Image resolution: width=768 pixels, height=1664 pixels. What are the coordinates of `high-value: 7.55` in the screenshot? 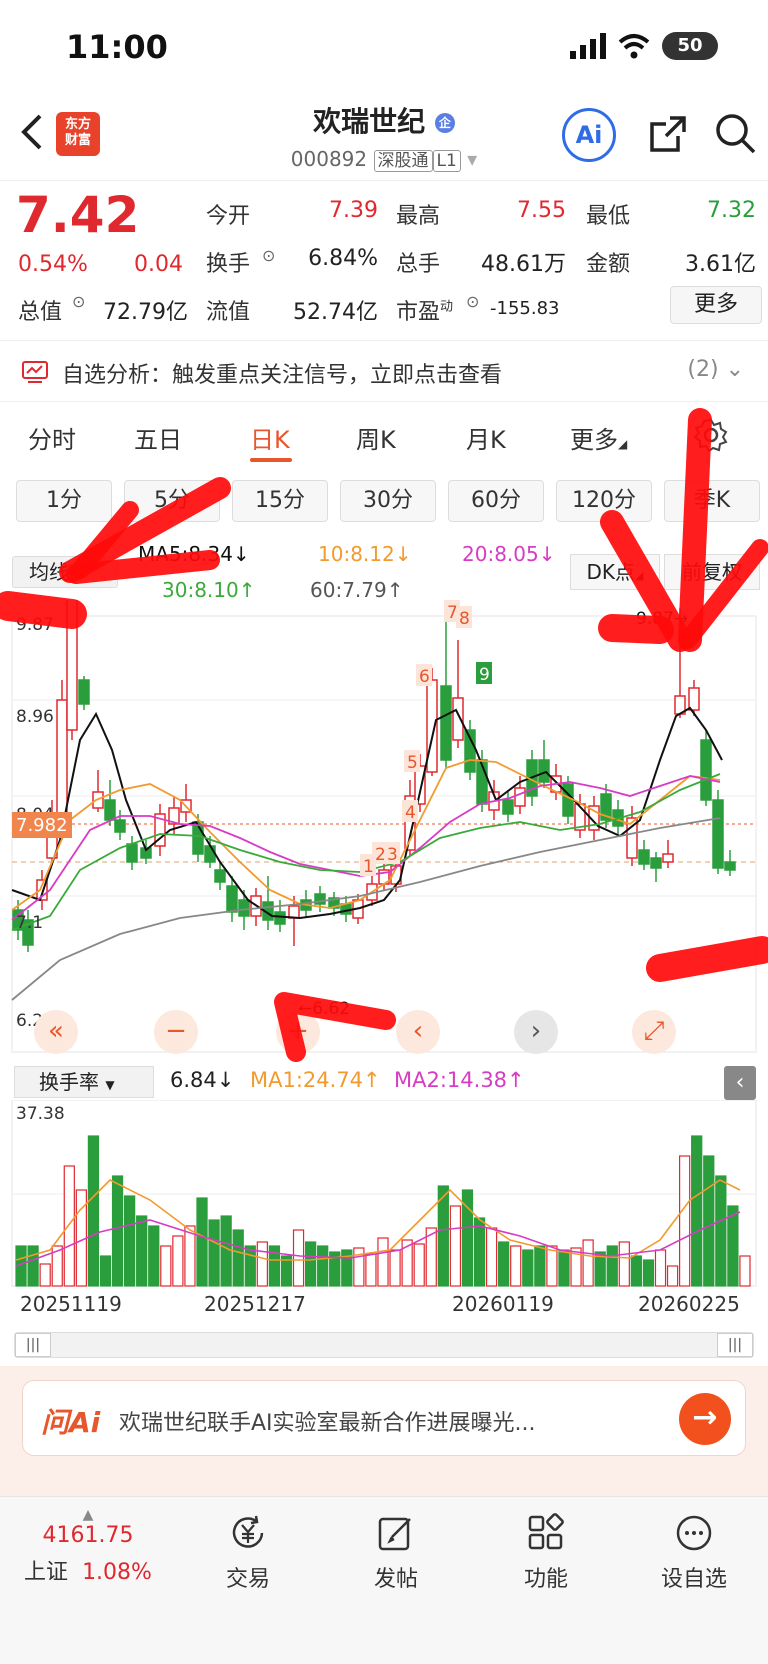 It's located at (541, 210).